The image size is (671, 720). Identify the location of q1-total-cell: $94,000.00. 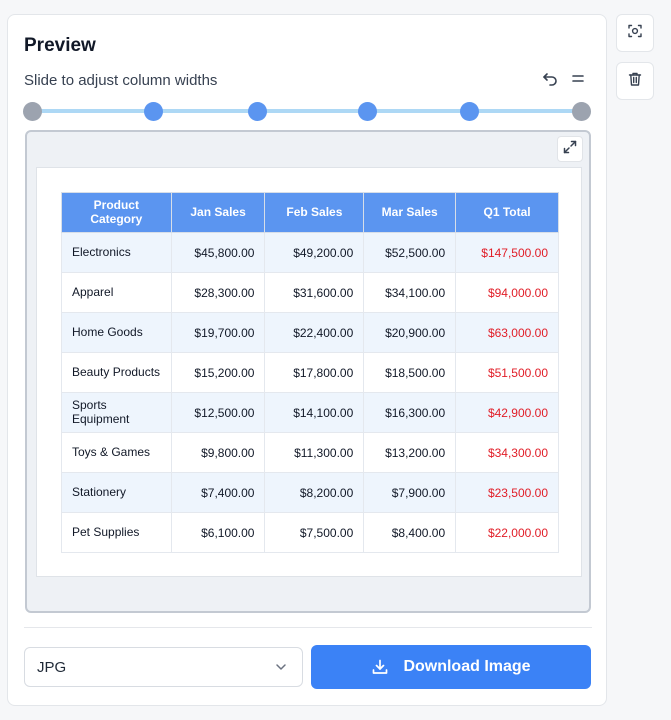
(507, 292).